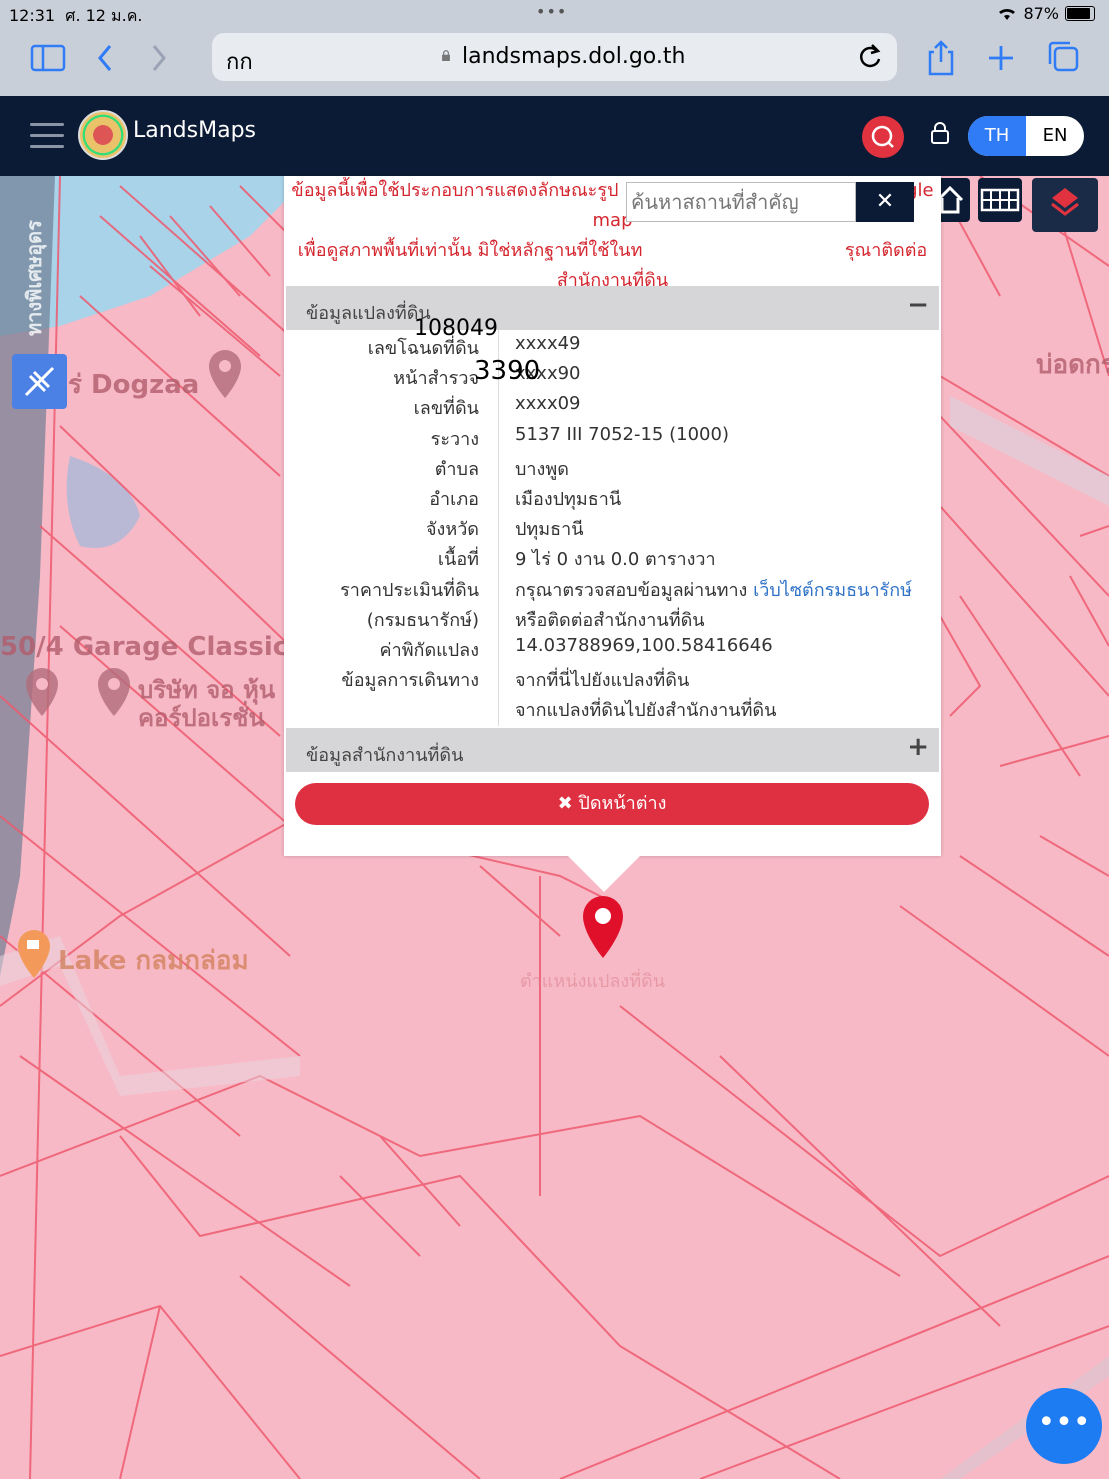 Image resolution: width=1109 pixels, height=1479 pixels. What do you see at coordinates (422, 620) in the screenshot?
I see `row-label: (กรมธนารักษ์)` at bounding box center [422, 620].